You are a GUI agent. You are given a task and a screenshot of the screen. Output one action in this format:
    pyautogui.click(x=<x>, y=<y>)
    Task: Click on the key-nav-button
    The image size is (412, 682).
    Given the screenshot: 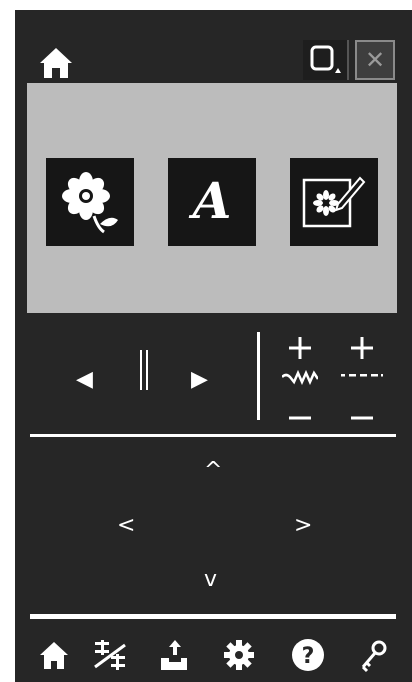 What is the action you would take?
    pyautogui.click(x=374, y=655)
    